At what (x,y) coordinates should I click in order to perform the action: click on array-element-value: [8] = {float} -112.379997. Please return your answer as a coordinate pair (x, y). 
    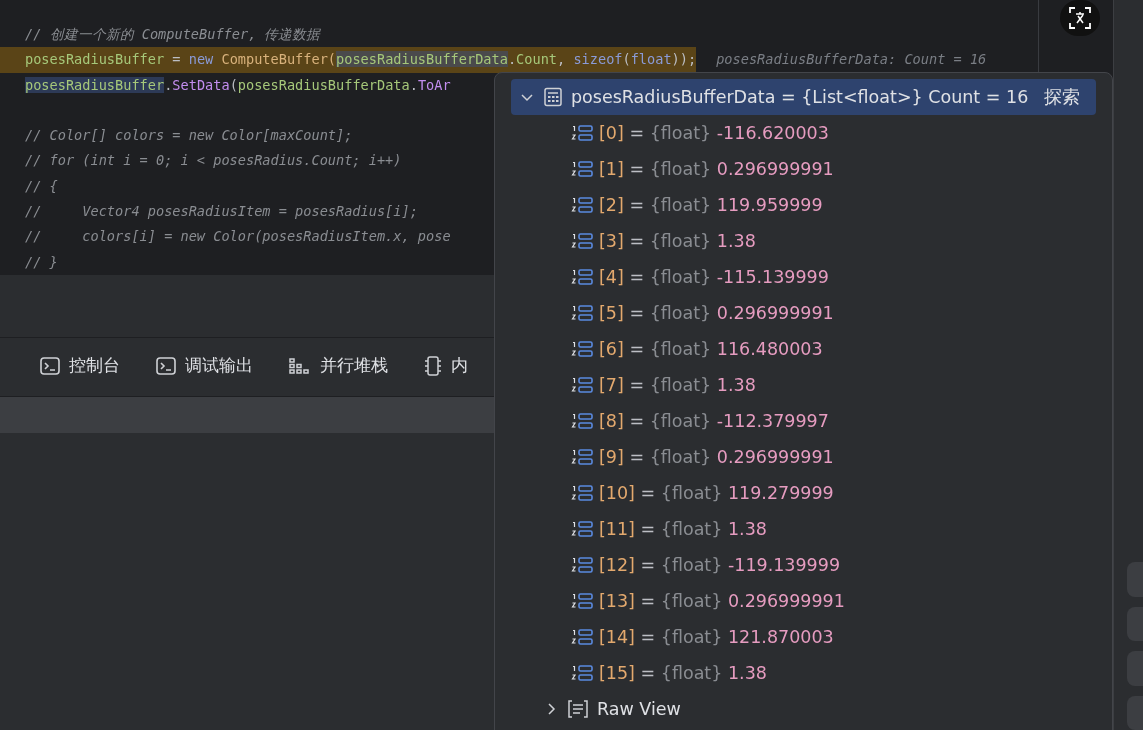
    Looking at the image, I should click on (714, 421).